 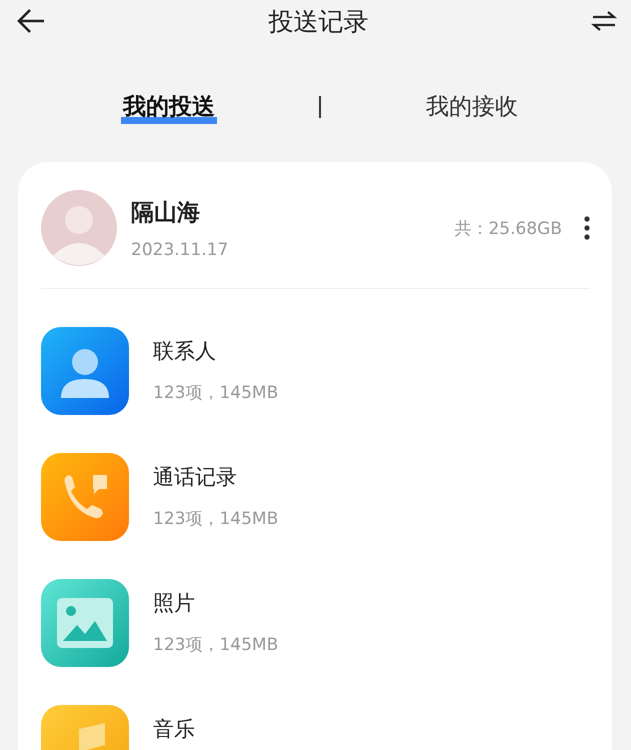 What do you see at coordinates (85, 371) in the screenshot?
I see `person-icon` at bounding box center [85, 371].